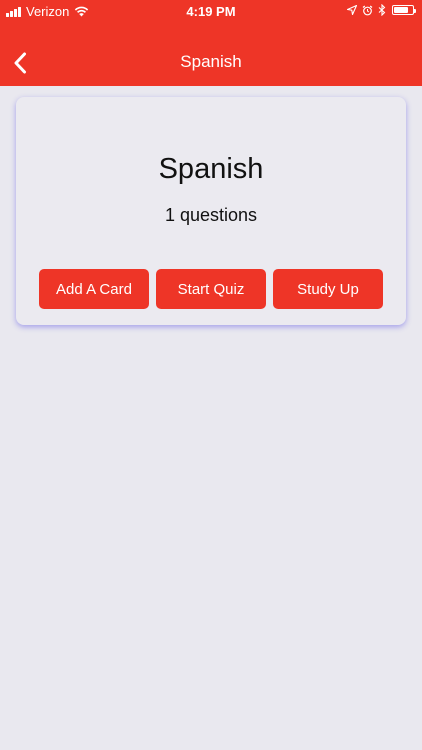  Describe the element at coordinates (211, 169) in the screenshot. I see `deck-title: Spanish` at that location.